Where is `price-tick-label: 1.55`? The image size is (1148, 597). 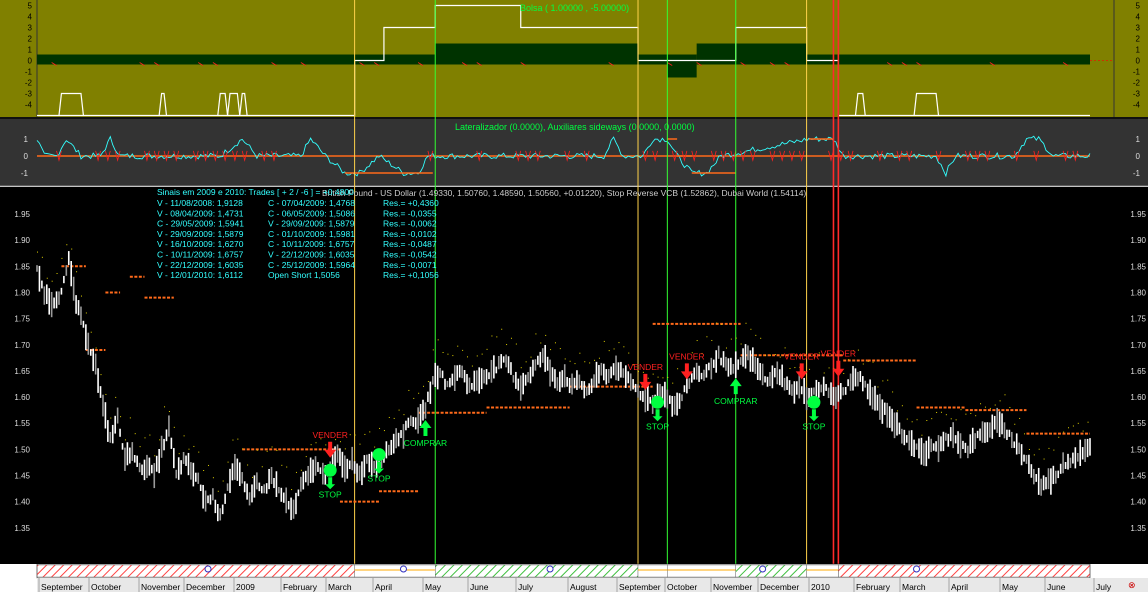 price-tick-label: 1.55 is located at coordinates (22, 423).